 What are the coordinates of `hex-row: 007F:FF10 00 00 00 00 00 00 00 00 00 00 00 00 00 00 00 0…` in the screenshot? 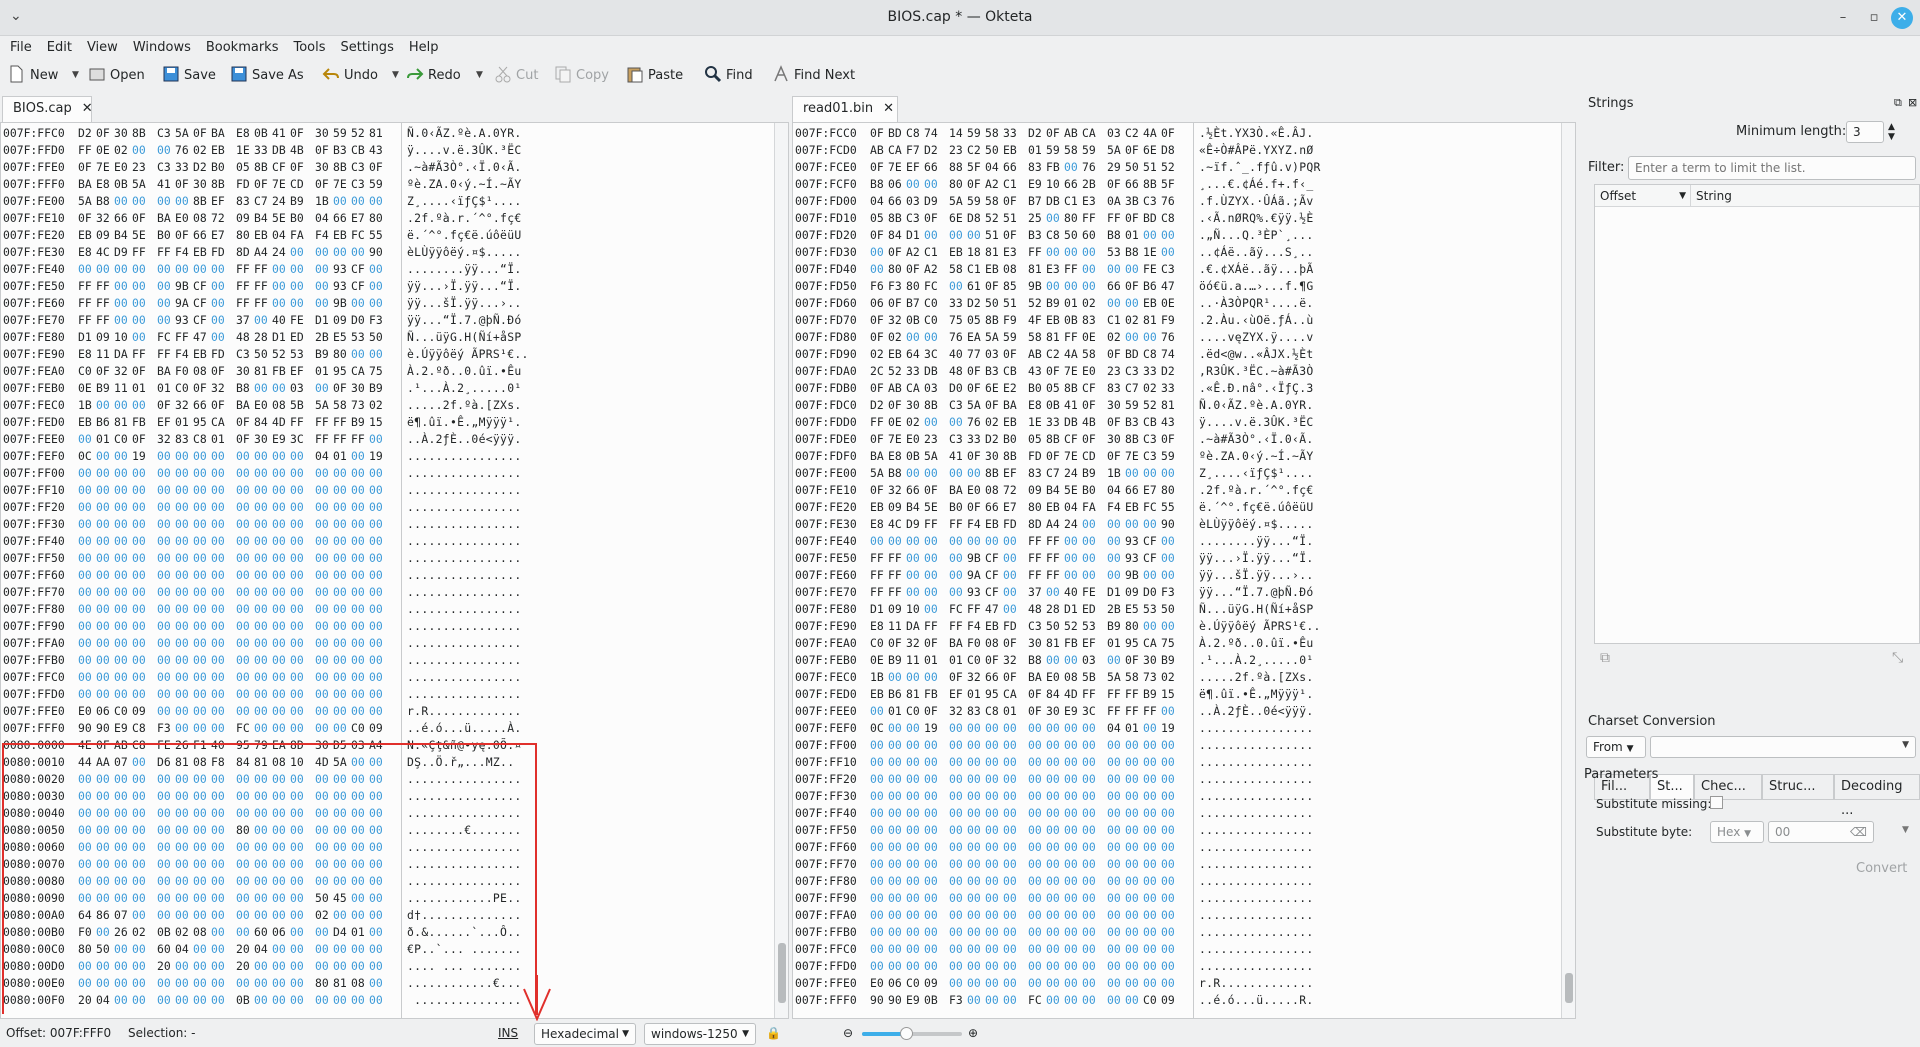 It's located at (386, 490).